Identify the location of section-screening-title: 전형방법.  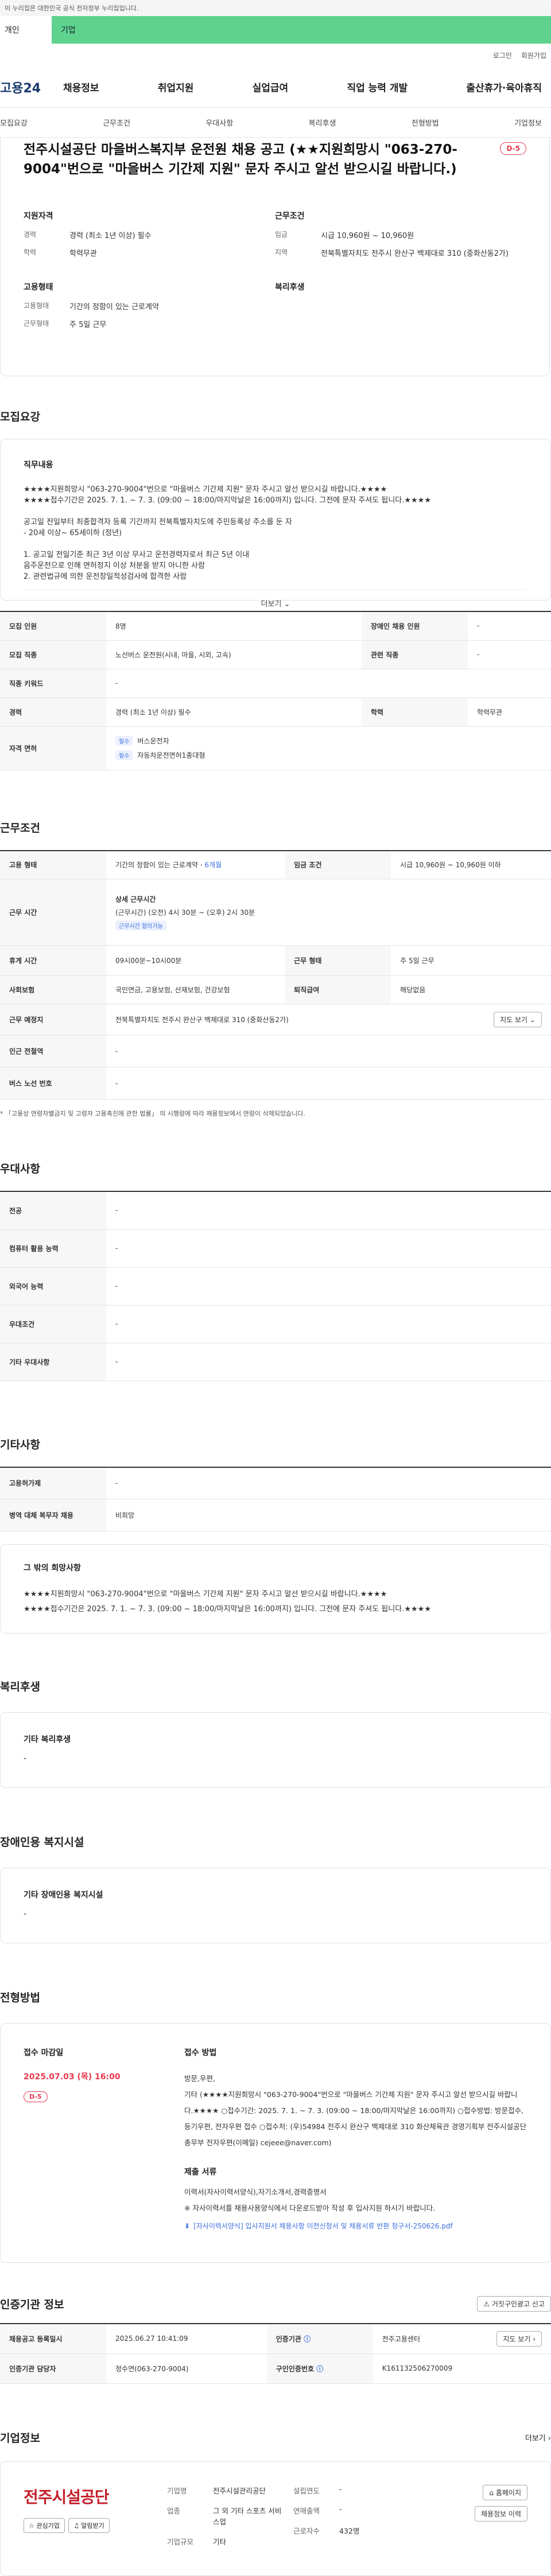
(20, 1998).